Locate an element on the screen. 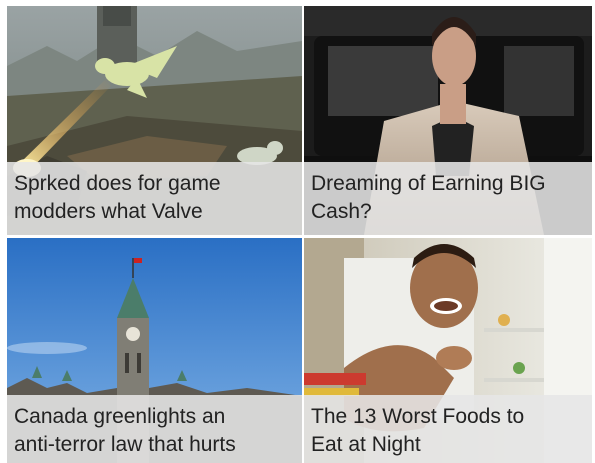 Image resolution: width=595 pixels, height=463 pixels. caption-line-2: modders what Valve is located at coordinates (108, 211).